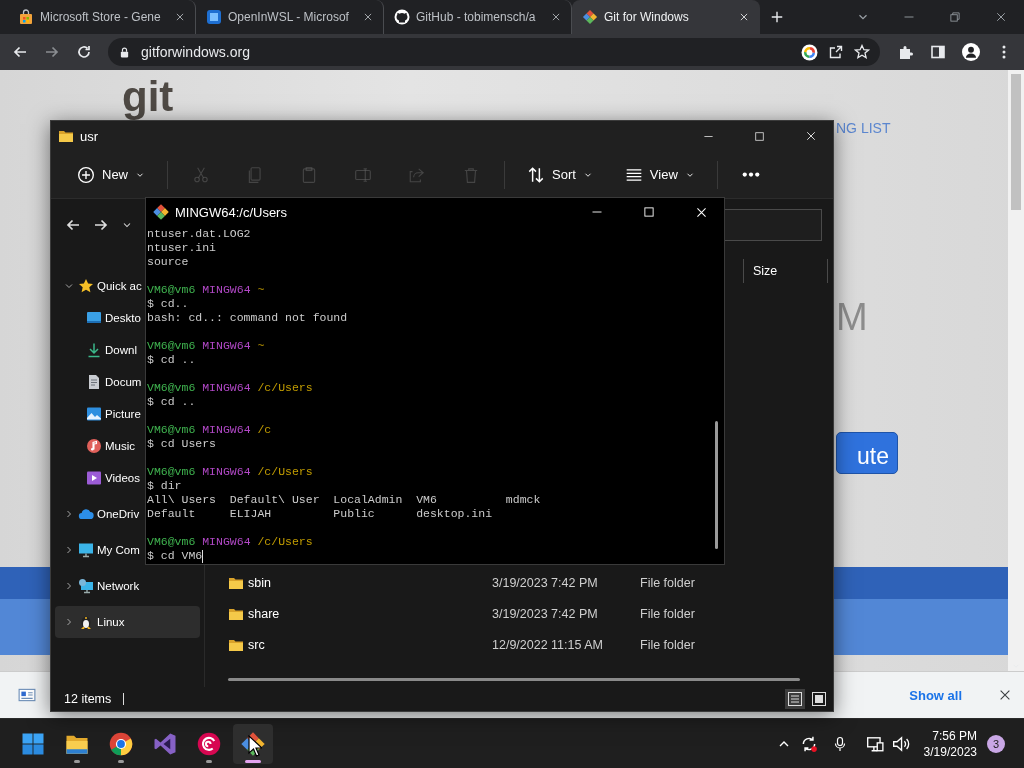 The height and width of the screenshot is (768, 1024). What do you see at coordinates (181, 248) in the screenshot?
I see `terminal-line: ntuser.ini` at bounding box center [181, 248].